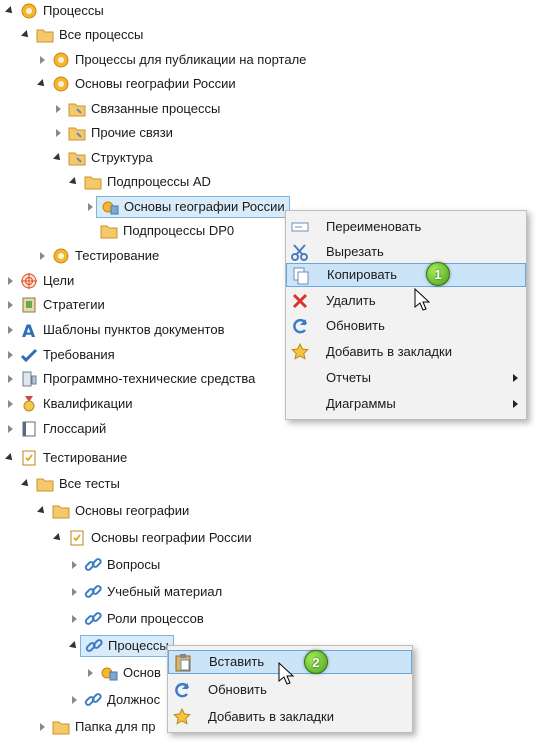  I want to click on refresh-icon, so click(300, 326).